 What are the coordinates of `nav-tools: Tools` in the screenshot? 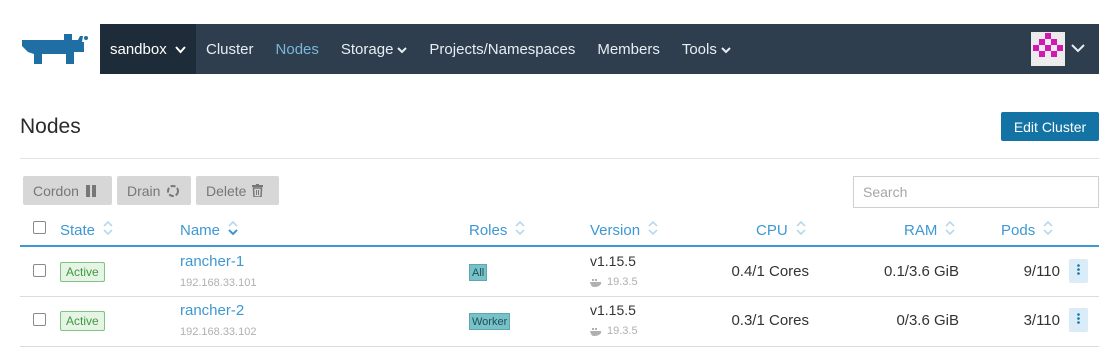 It's located at (706, 49).